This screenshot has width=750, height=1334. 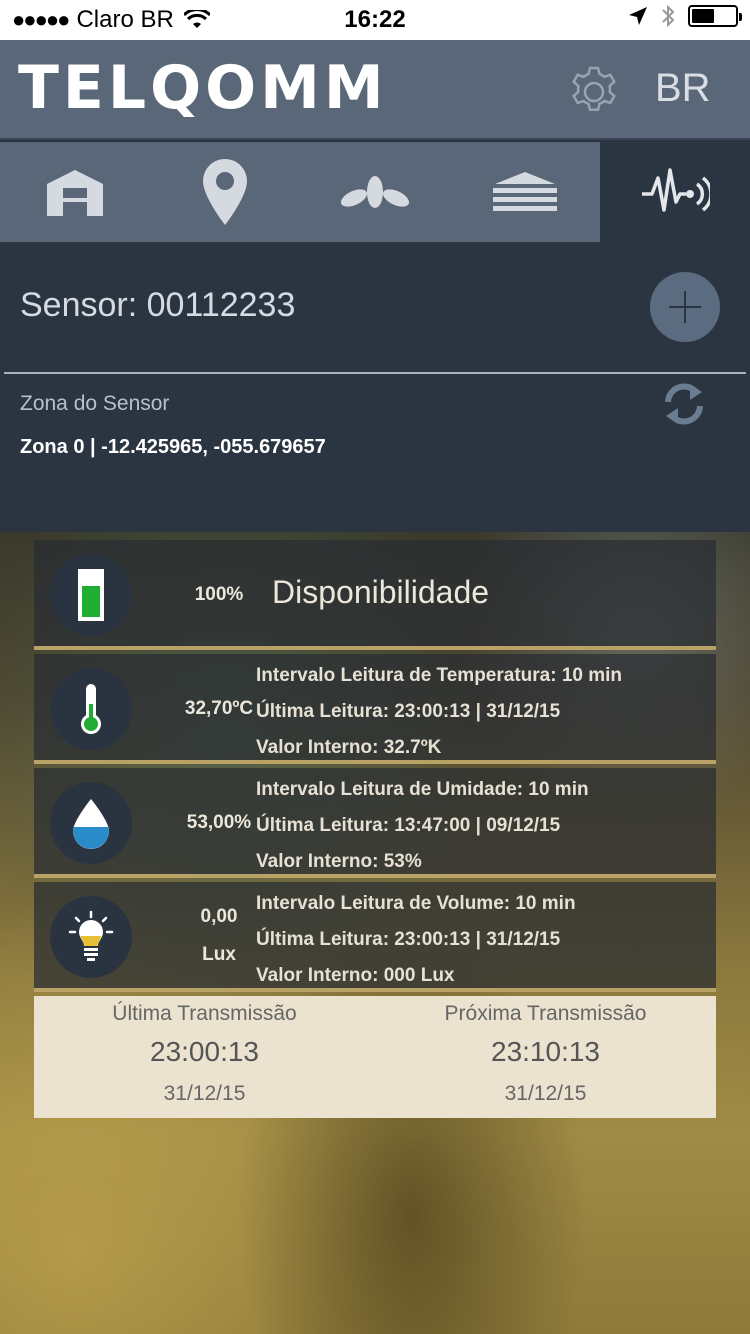 I want to click on next-transmission-time: 23:10:13, so click(x=545, y=1051).